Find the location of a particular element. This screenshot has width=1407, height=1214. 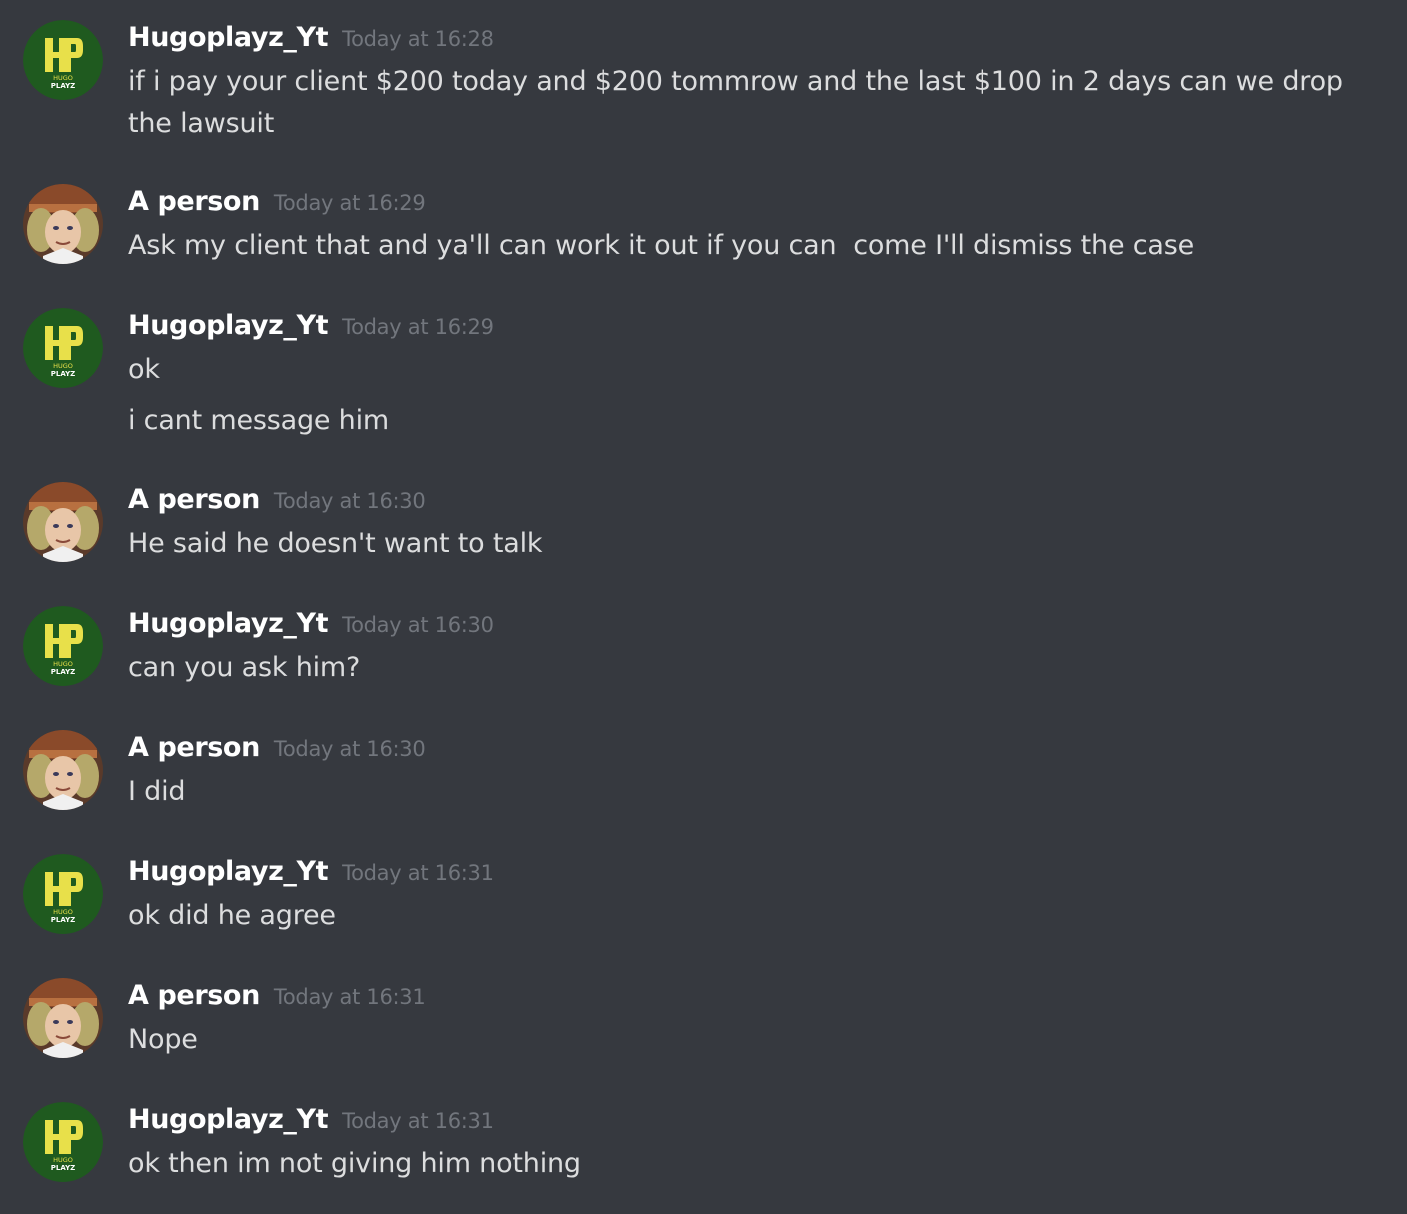

timestamp: Today at 16:28 is located at coordinates (418, 39).